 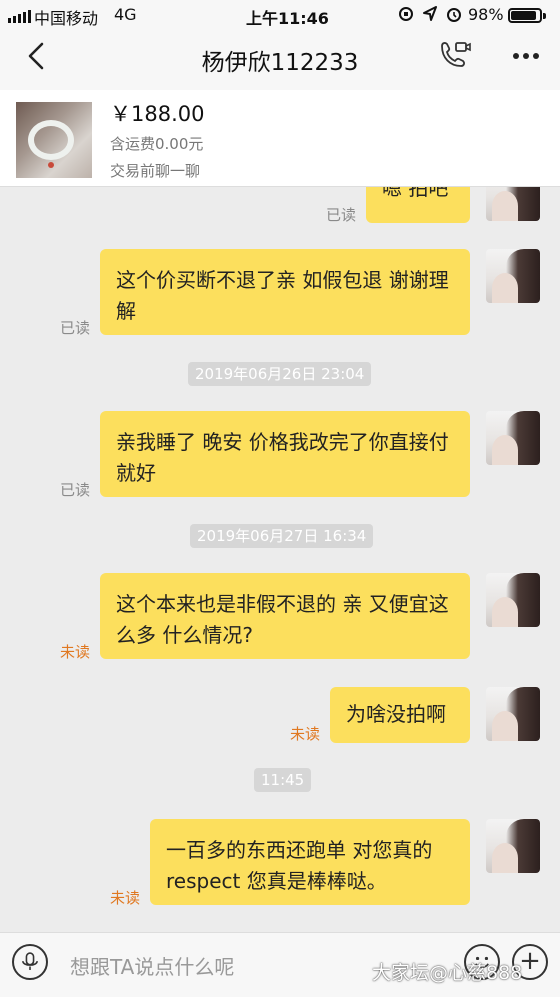 What do you see at coordinates (310, 862) in the screenshot?
I see `message-bubble: 一百多的东西还跑单 对您真的respect 您真是棒棒哒。` at bounding box center [310, 862].